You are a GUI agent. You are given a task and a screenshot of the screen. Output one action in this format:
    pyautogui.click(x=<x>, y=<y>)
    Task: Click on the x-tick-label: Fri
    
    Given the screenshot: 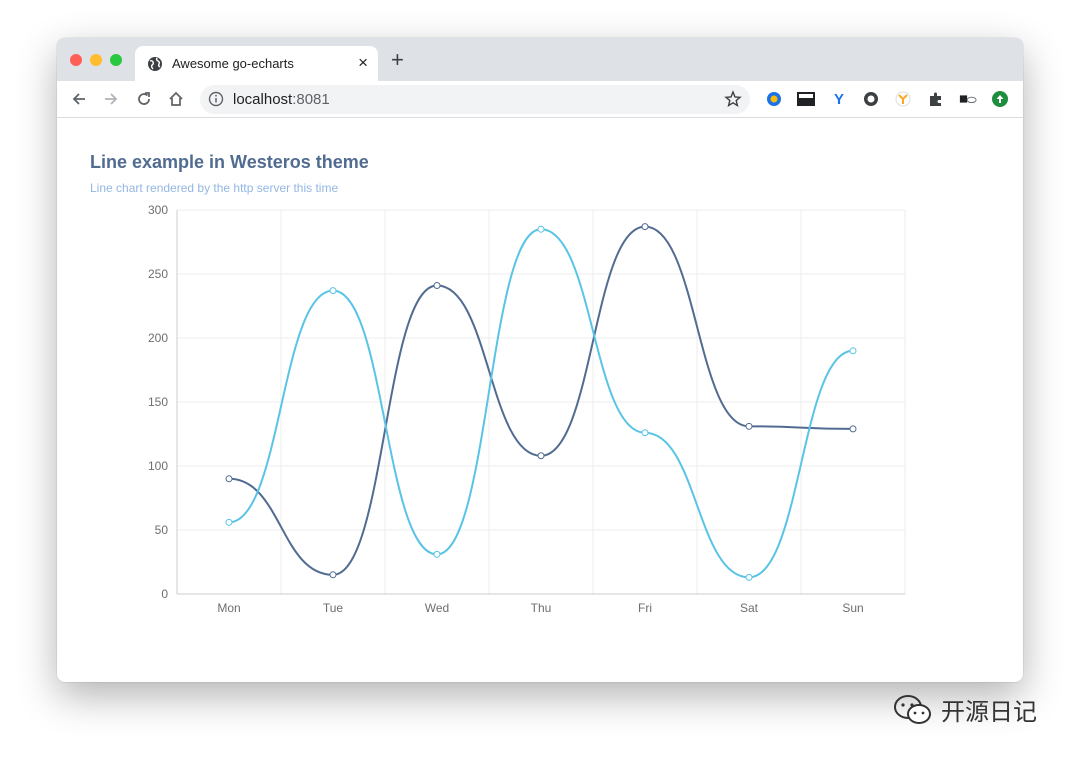 What is the action you would take?
    pyautogui.click(x=645, y=608)
    